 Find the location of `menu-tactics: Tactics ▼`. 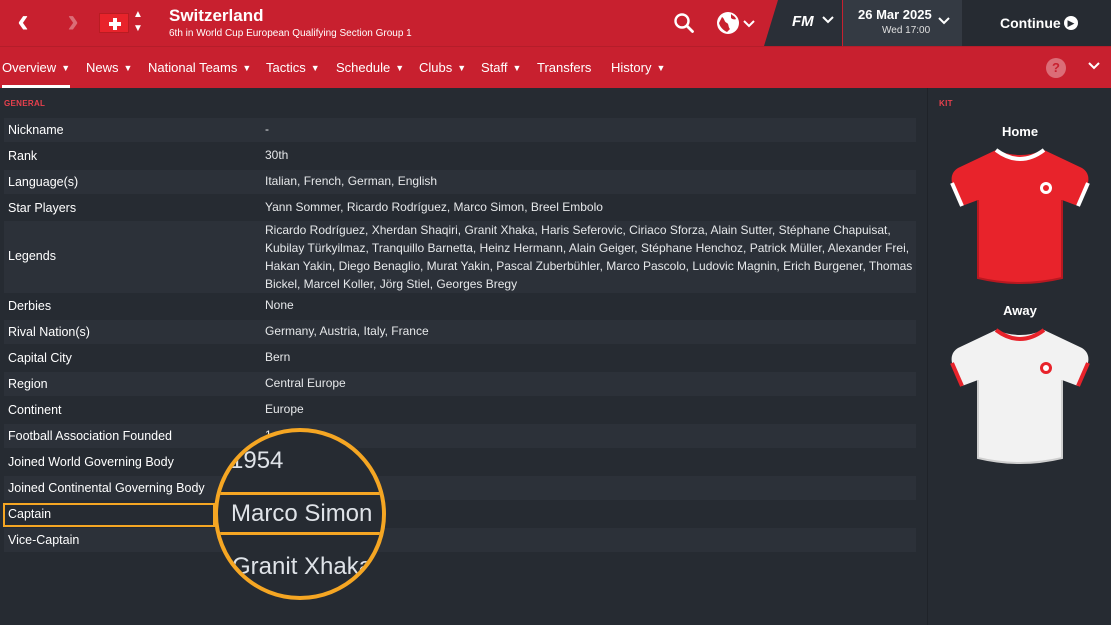

menu-tactics: Tactics ▼ is located at coordinates (293, 68).